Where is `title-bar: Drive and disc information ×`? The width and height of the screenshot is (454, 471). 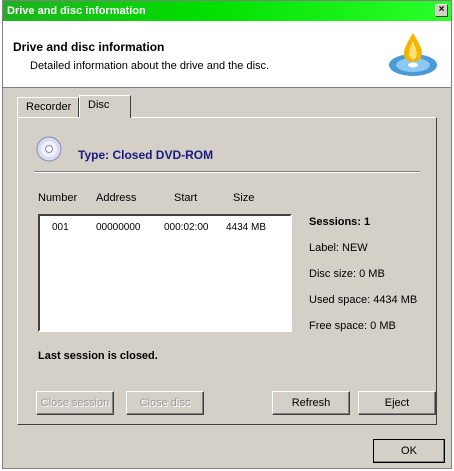
title-bar: Drive and disc information × is located at coordinates (227, 11).